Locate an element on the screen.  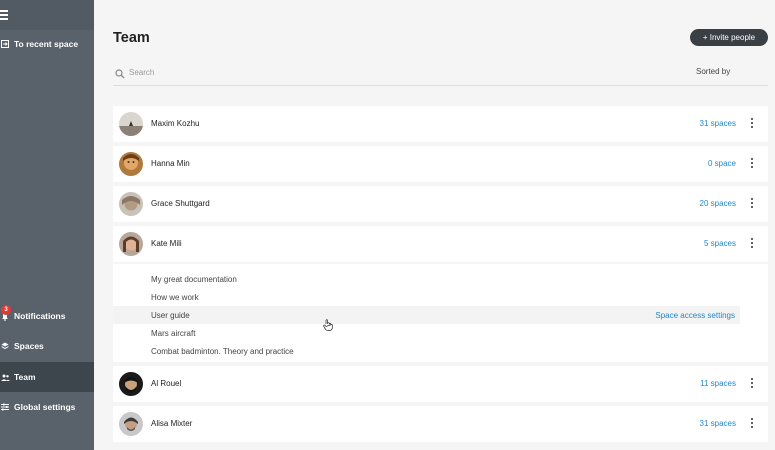
page-title: Team is located at coordinates (131, 38).